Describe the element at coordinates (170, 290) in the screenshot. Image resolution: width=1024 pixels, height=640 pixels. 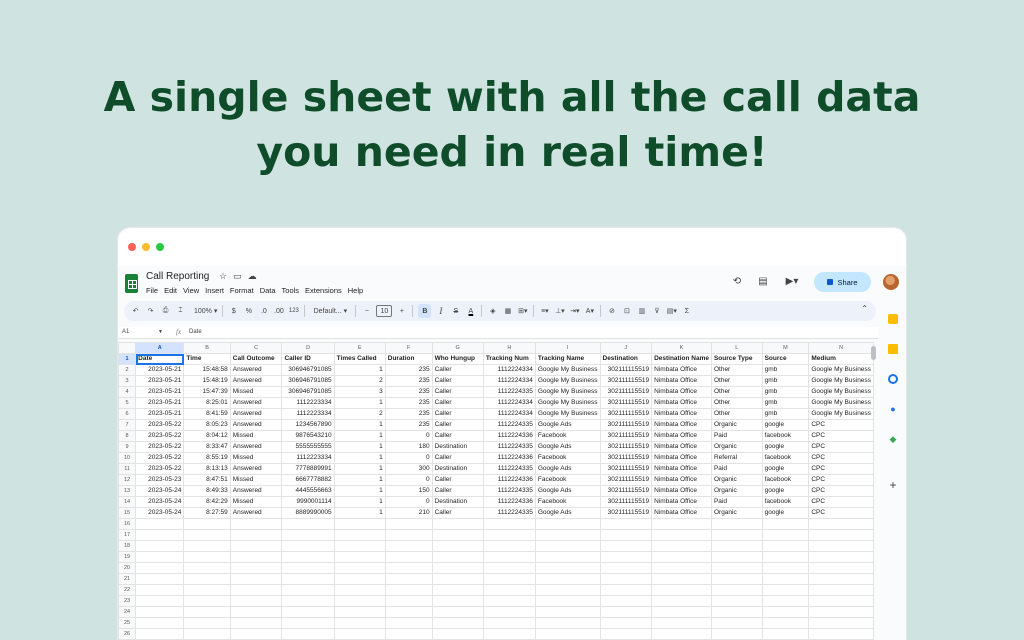
I see `menu-edit: Edit` at that location.